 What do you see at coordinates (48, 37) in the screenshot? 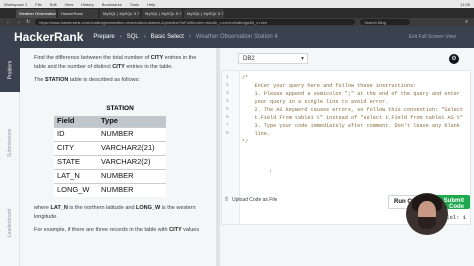
I see `hackerrank-logo: HackerRank` at bounding box center [48, 37].